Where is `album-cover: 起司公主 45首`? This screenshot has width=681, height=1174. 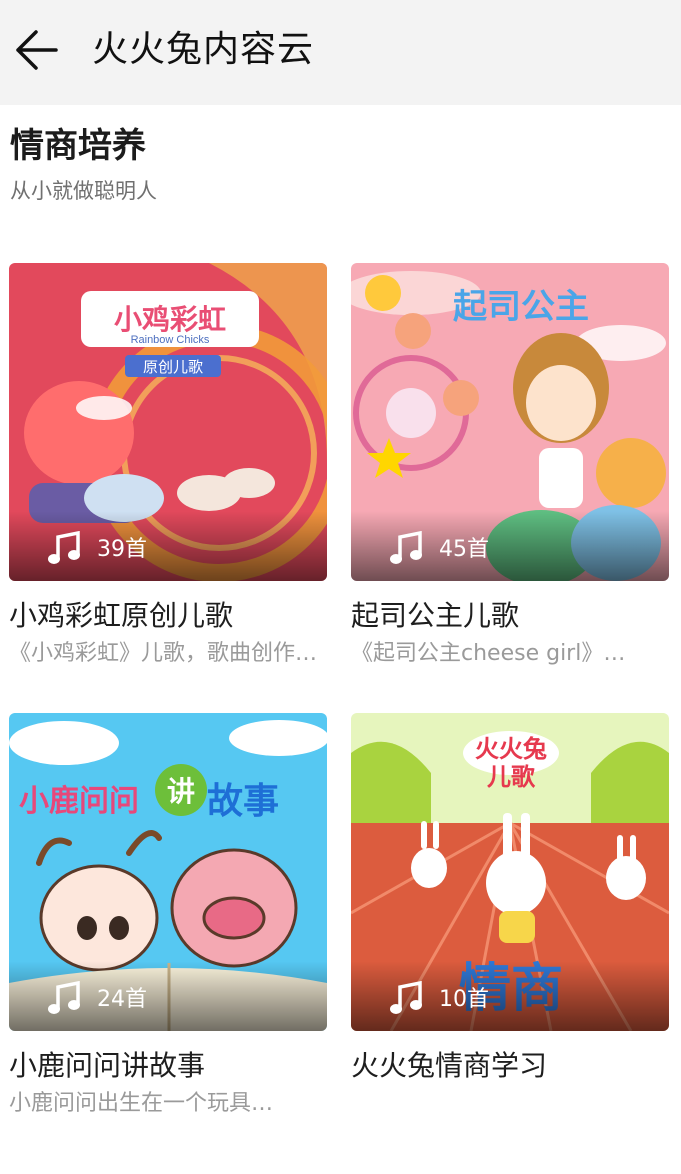
album-cover: 起司公主 45首 is located at coordinates (510, 422).